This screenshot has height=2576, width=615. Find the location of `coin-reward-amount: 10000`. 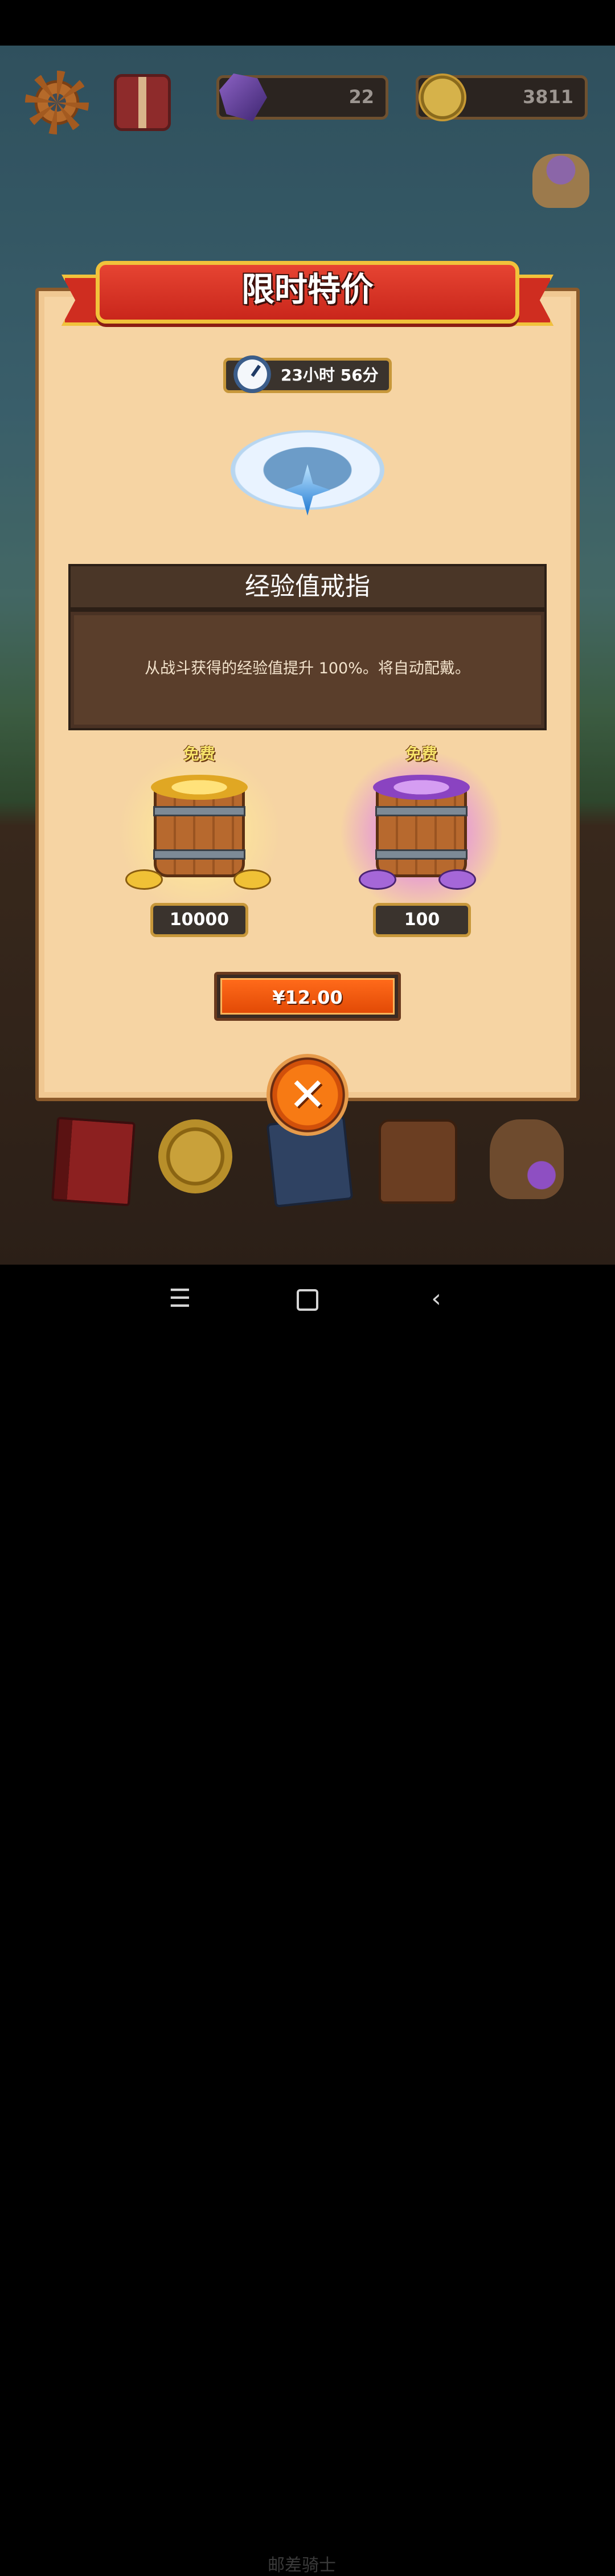

coin-reward-amount: 10000 is located at coordinates (199, 920).